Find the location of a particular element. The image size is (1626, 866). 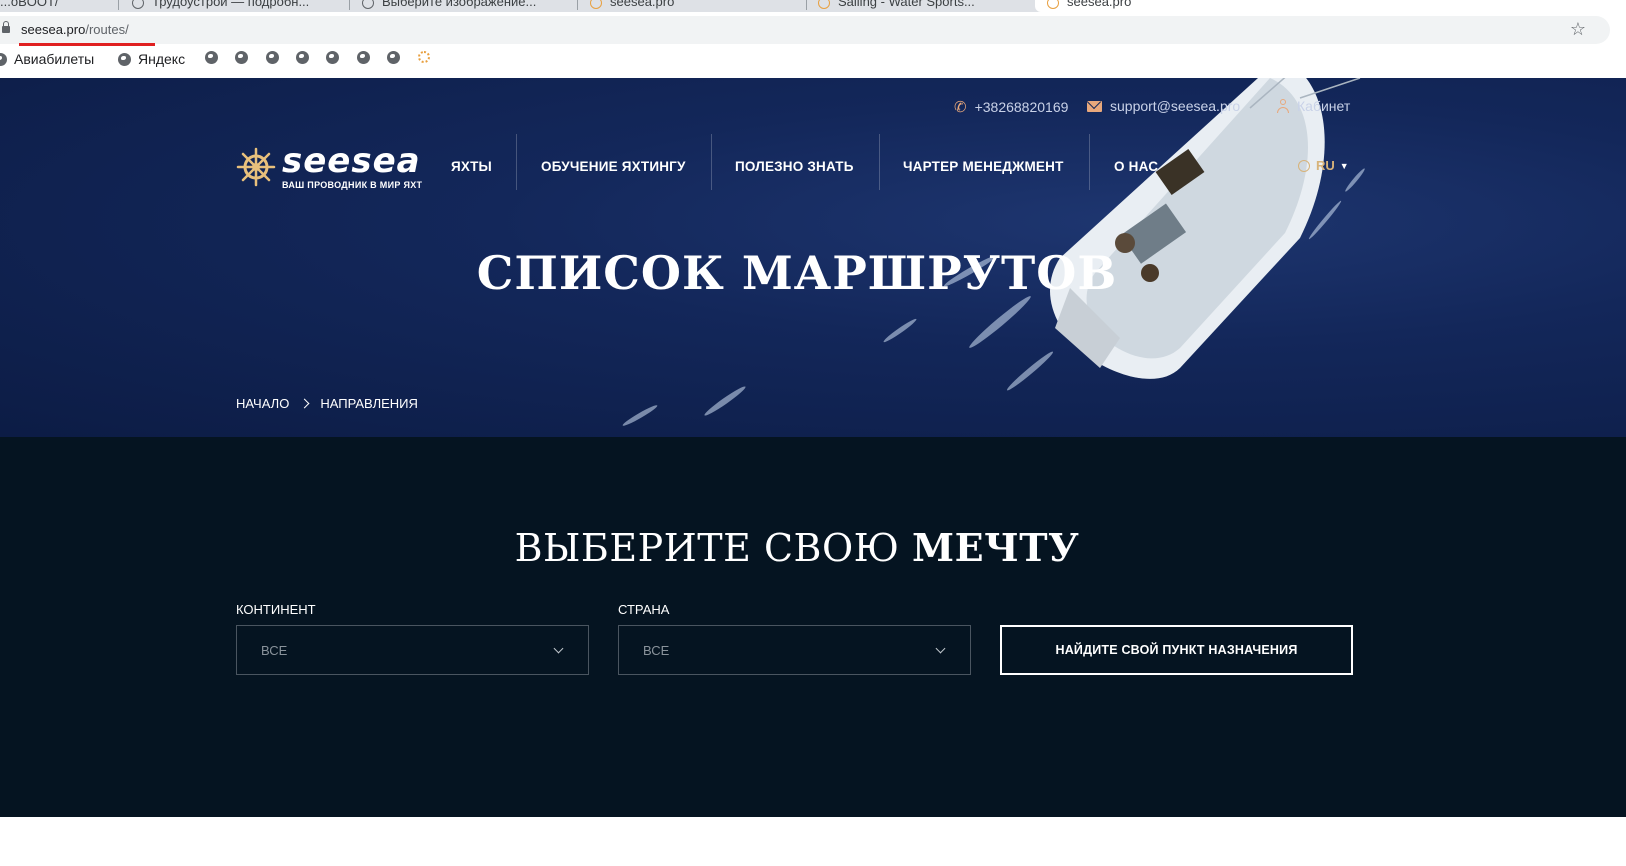

bookmarks-bar: Авиабилеты Яндекс is located at coordinates (813, 62).